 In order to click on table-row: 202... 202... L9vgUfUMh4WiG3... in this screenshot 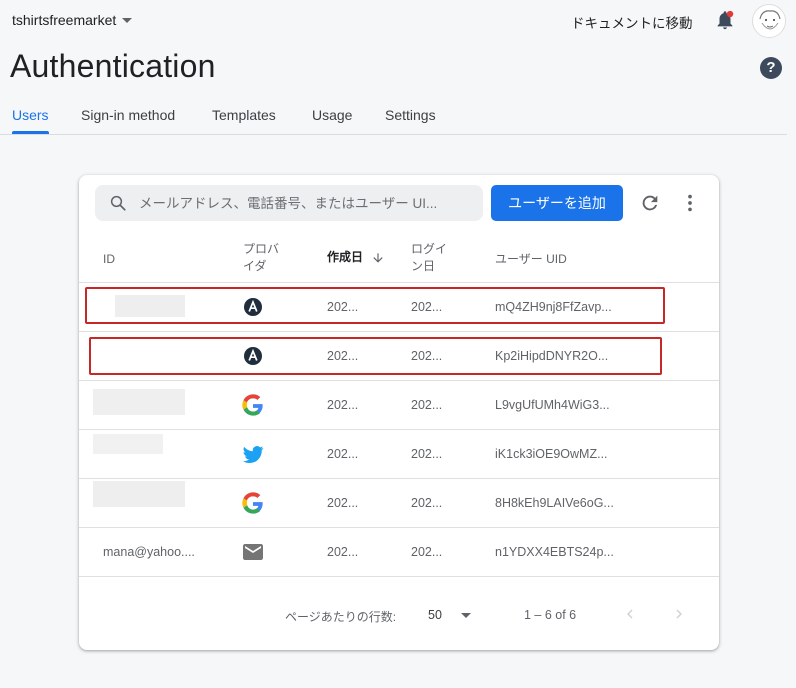, I will do `click(399, 405)`.